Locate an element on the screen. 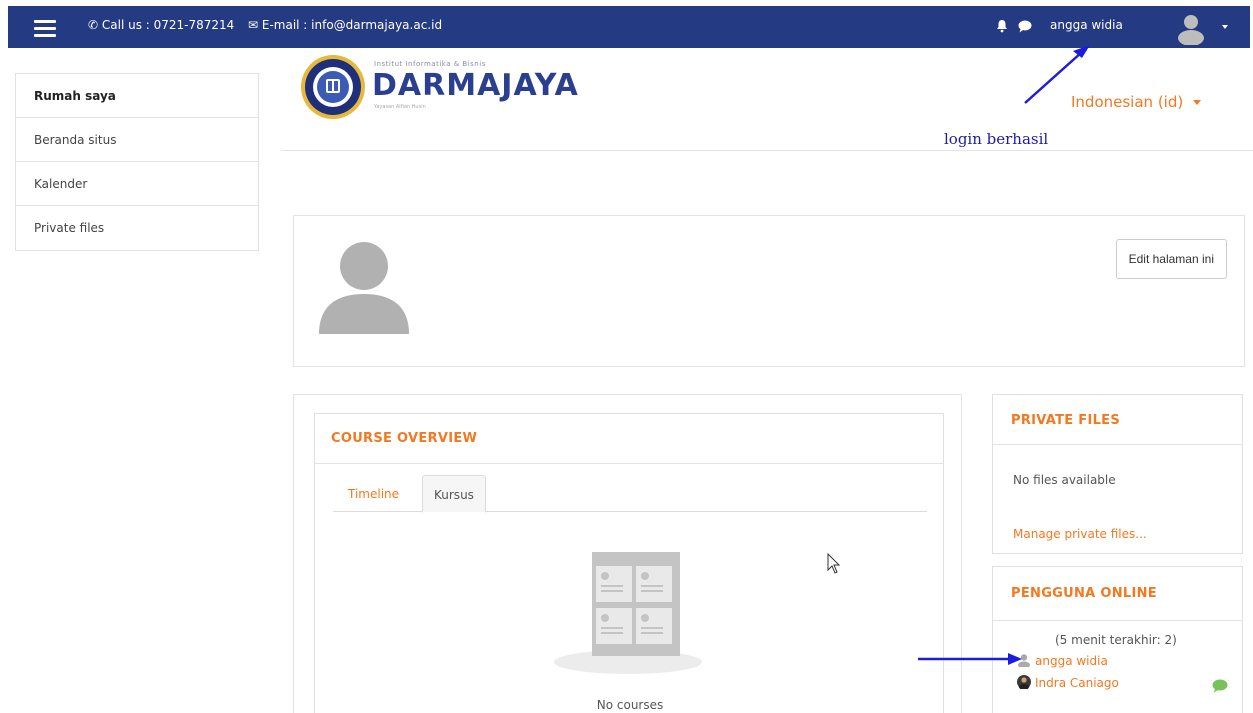  user-photo-icon is located at coordinates (1024, 682).